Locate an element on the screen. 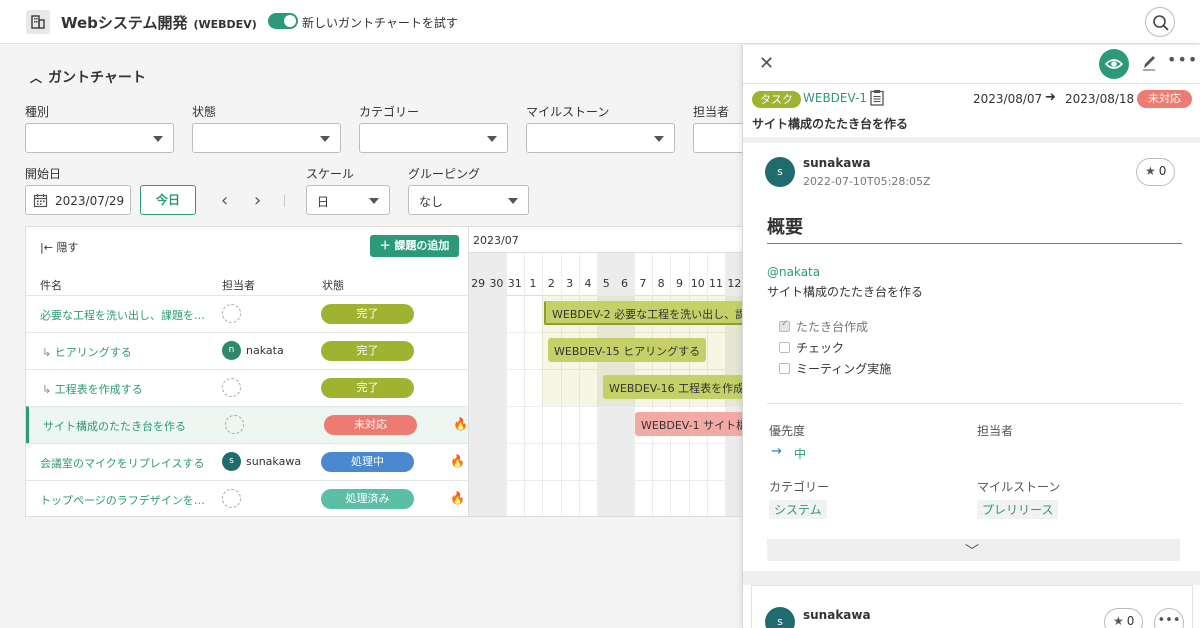 This screenshot has width=1200, height=628. timeline-day-label: 5 is located at coordinates (606, 283).